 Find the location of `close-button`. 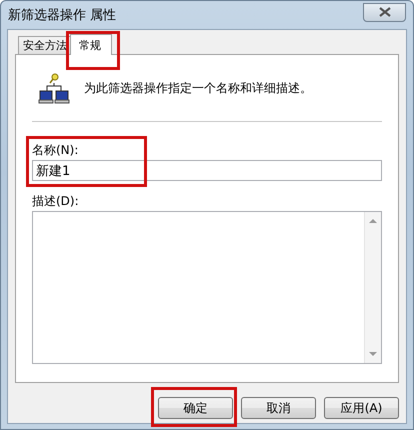

close-button is located at coordinates (384, 12).